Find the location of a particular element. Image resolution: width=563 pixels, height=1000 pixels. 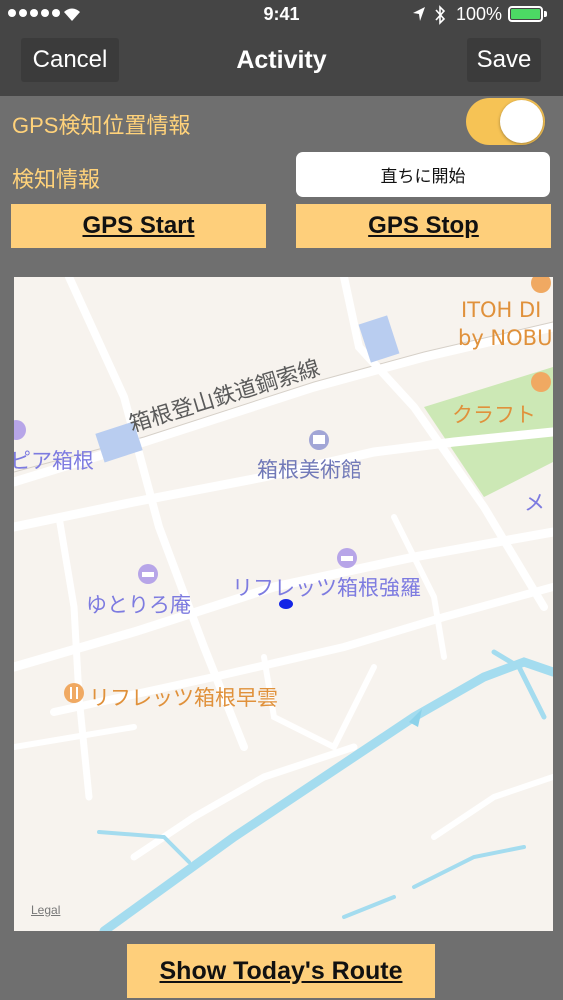

gps-stop-button: GPS Stop is located at coordinates (423, 226).